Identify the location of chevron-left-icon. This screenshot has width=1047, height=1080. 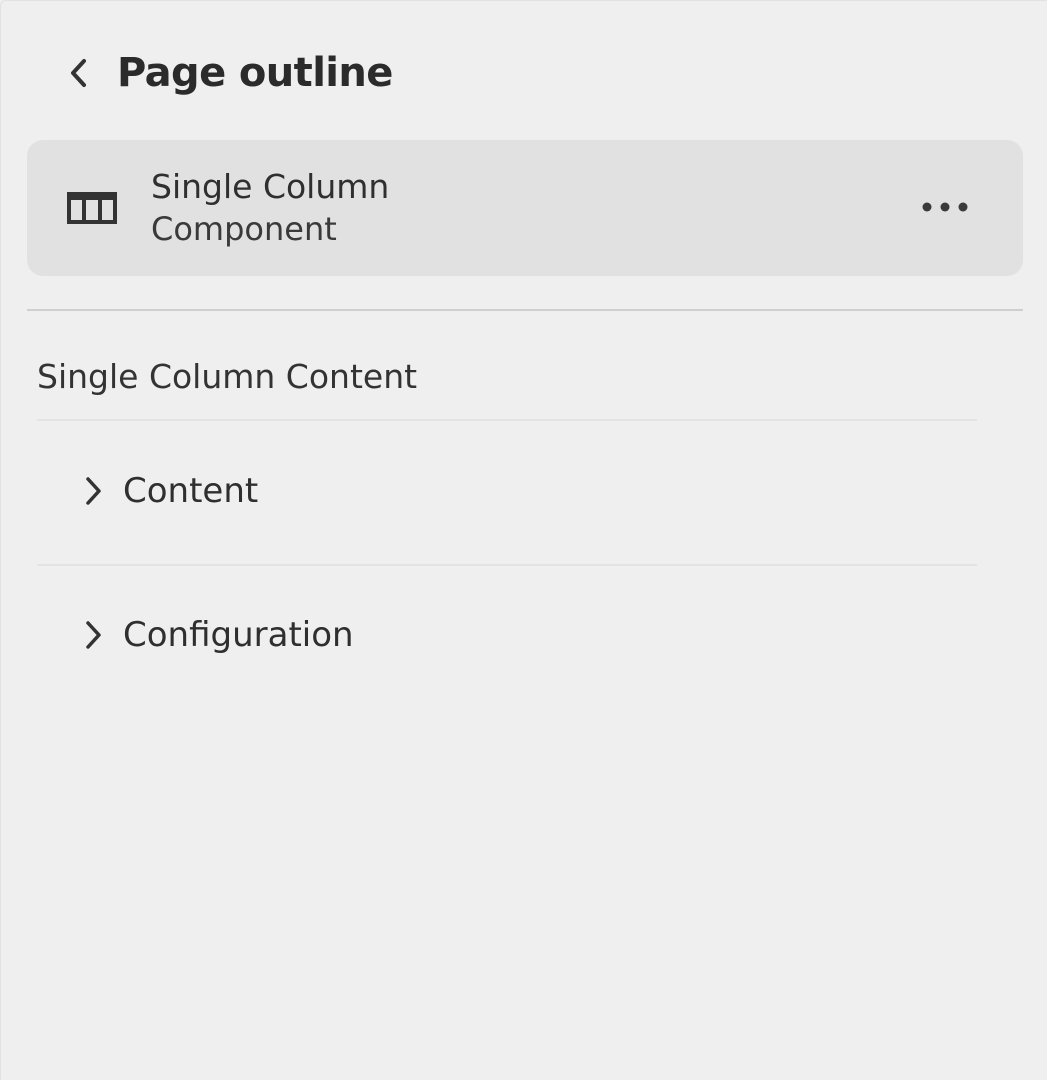
(78, 73).